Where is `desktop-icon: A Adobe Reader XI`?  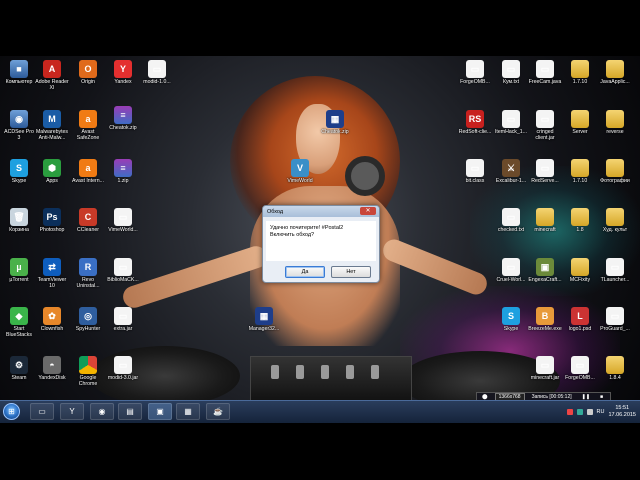 desktop-icon: A Adobe Reader XI is located at coordinates (52, 75).